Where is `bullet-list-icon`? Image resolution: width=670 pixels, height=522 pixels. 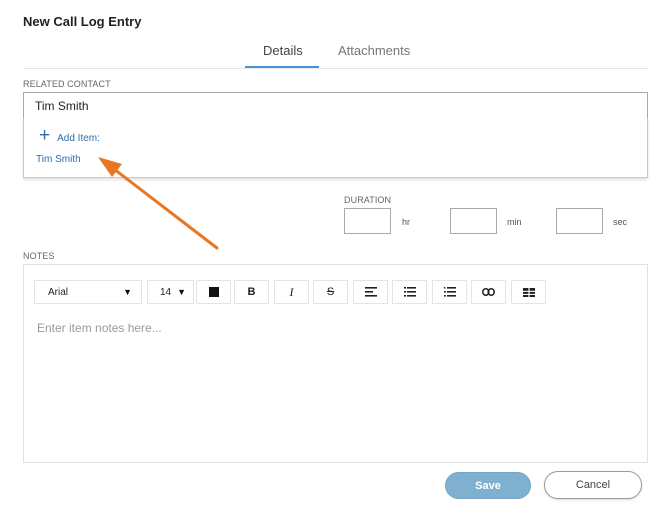 bullet-list-icon is located at coordinates (409, 292).